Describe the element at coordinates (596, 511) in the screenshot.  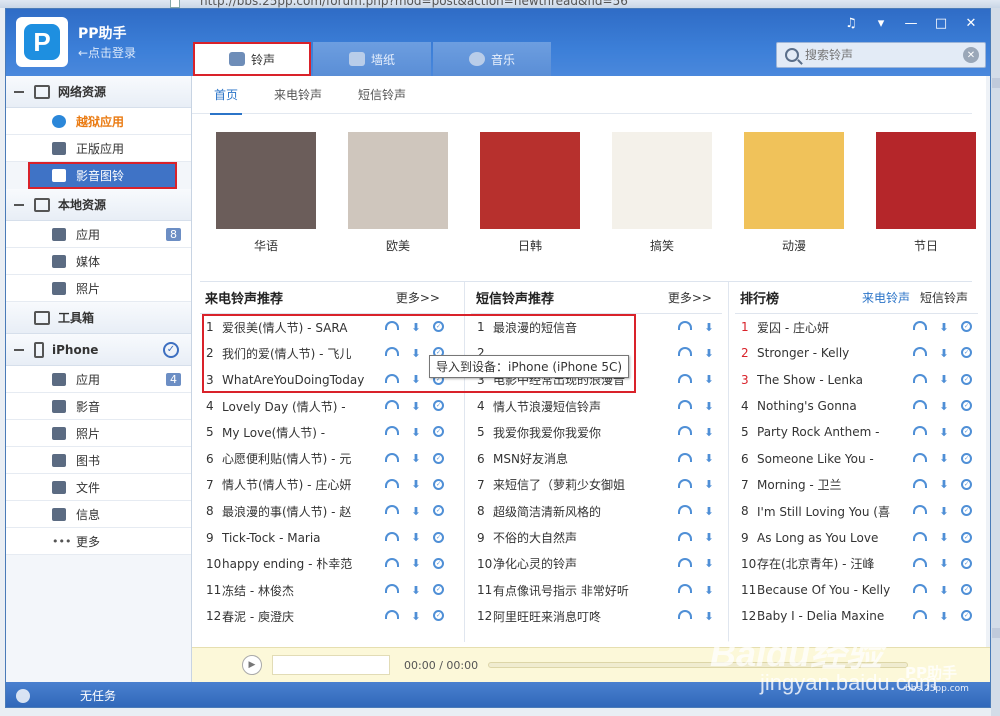
I see `ringtone-row: 8 超级简洁清新风格的 ⬇` at that location.